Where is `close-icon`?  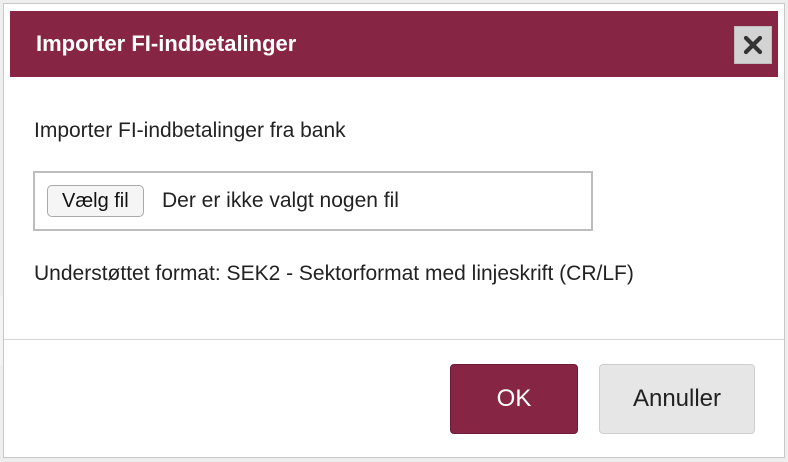 close-icon is located at coordinates (753, 45).